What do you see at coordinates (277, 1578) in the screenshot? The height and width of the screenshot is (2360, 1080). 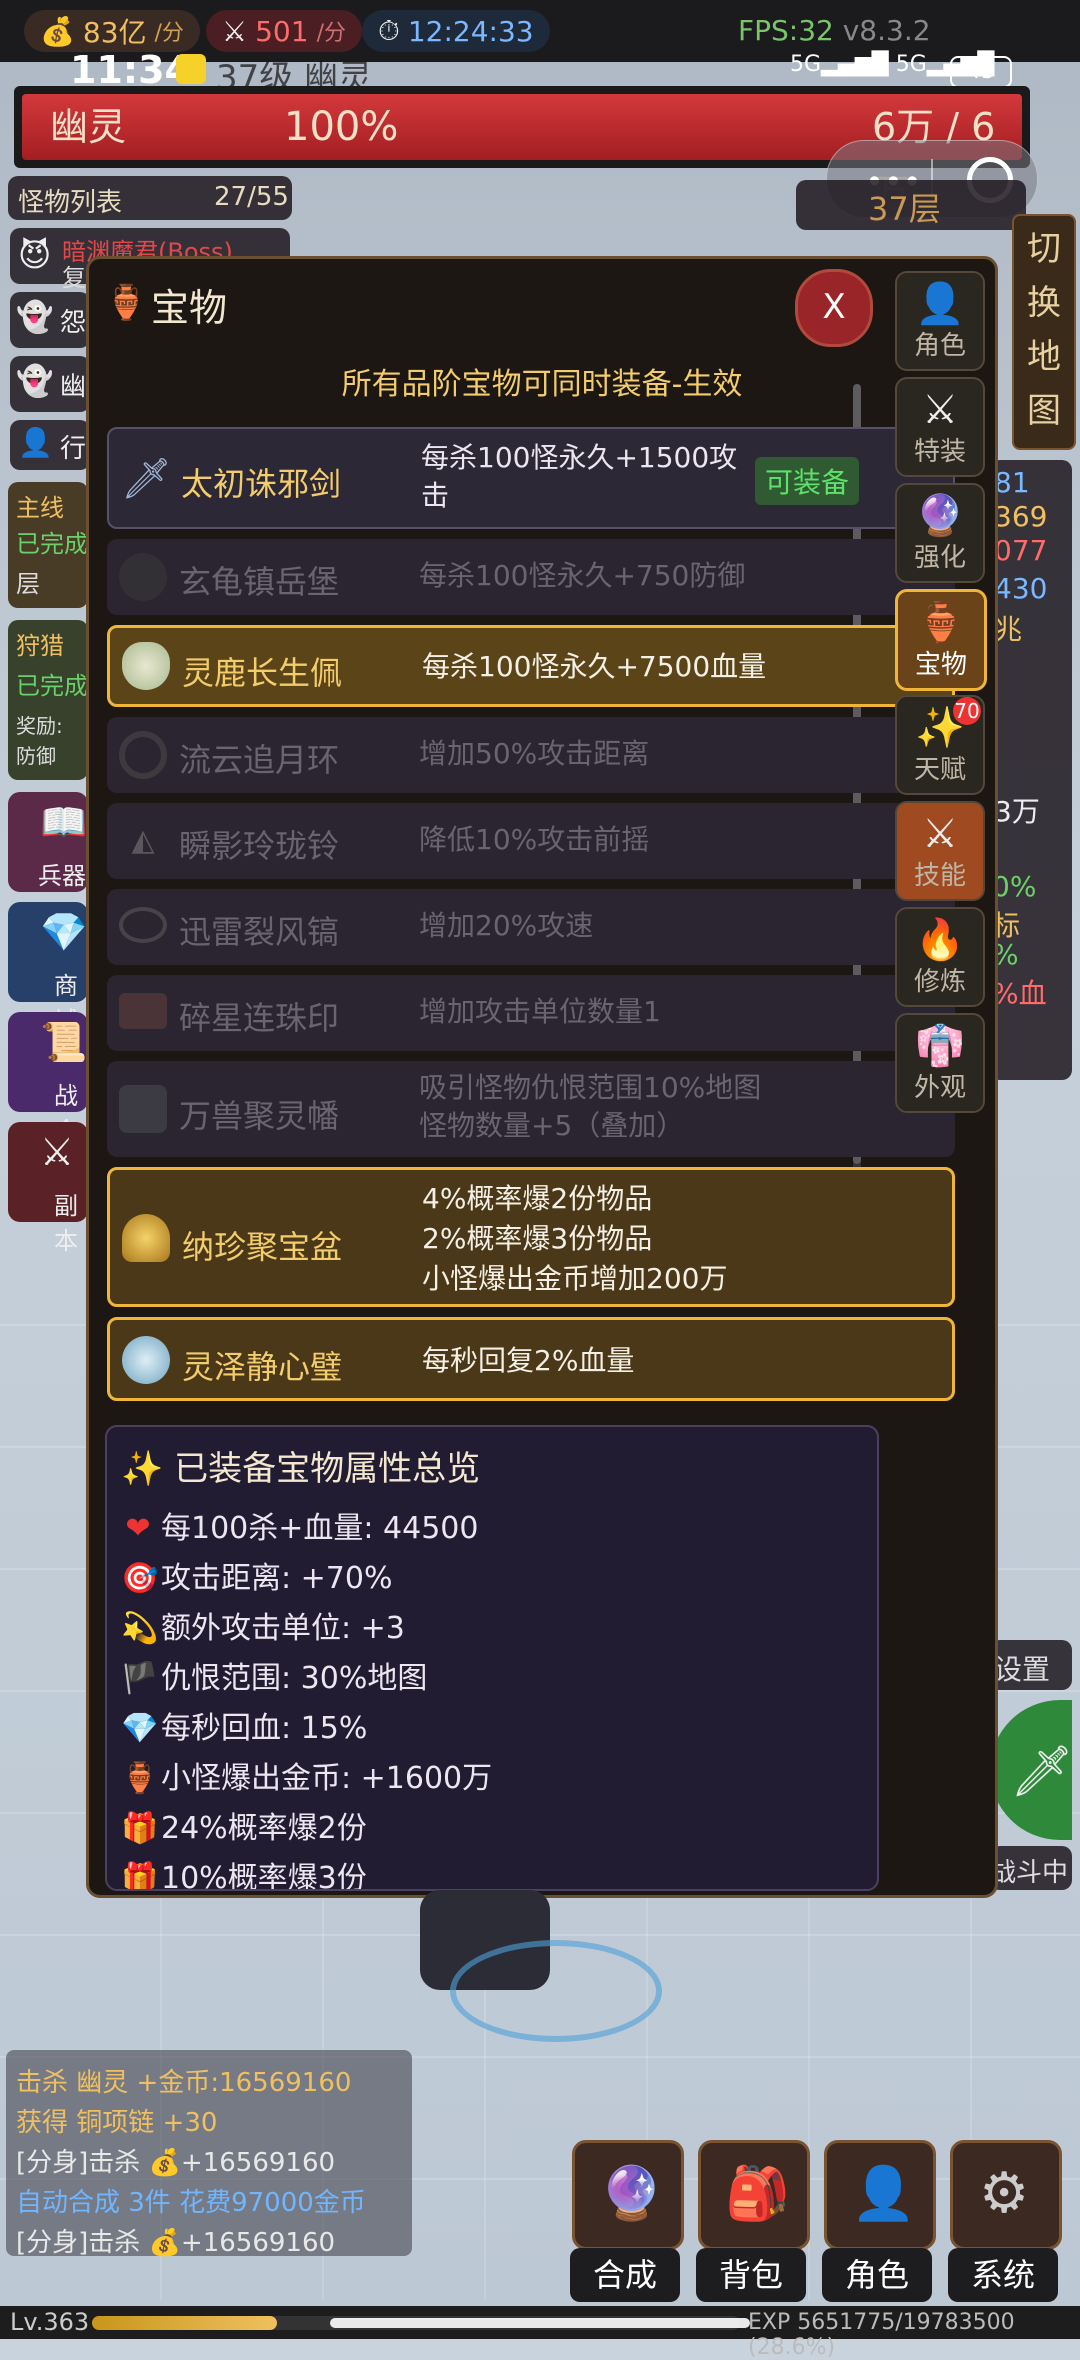 I see `summary-text: 攻击距离: +70%` at bounding box center [277, 1578].